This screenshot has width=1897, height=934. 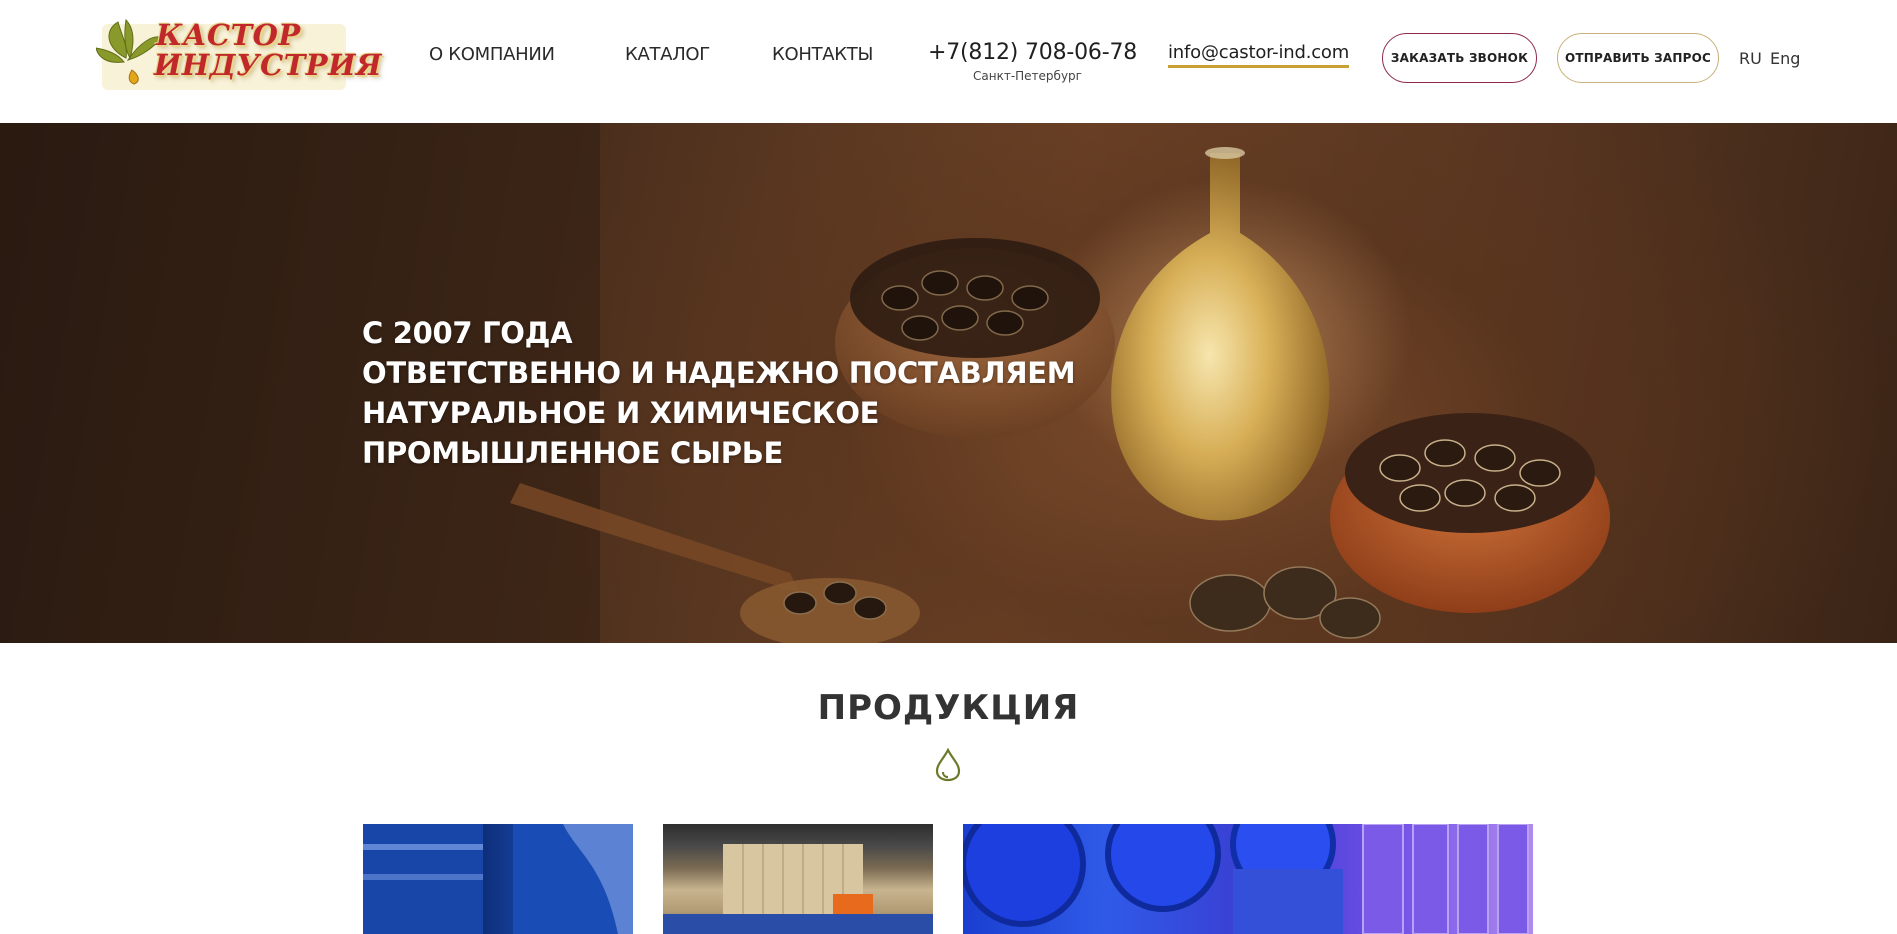 What do you see at coordinates (667, 54) in the screenshot?
I see `nav-catalog: КАТАЛОГ` at bounding box center [667, 54].